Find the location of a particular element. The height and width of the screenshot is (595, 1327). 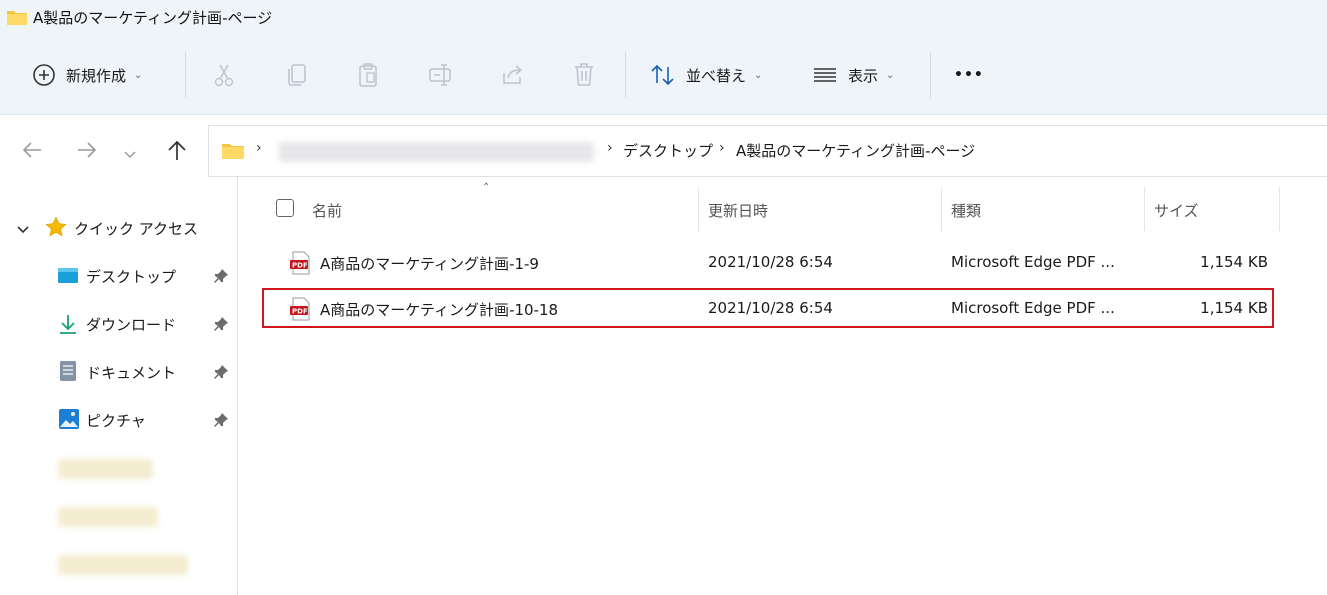

sidebar-item-pictures: ピクチャ is located at coordinates (118, 420).